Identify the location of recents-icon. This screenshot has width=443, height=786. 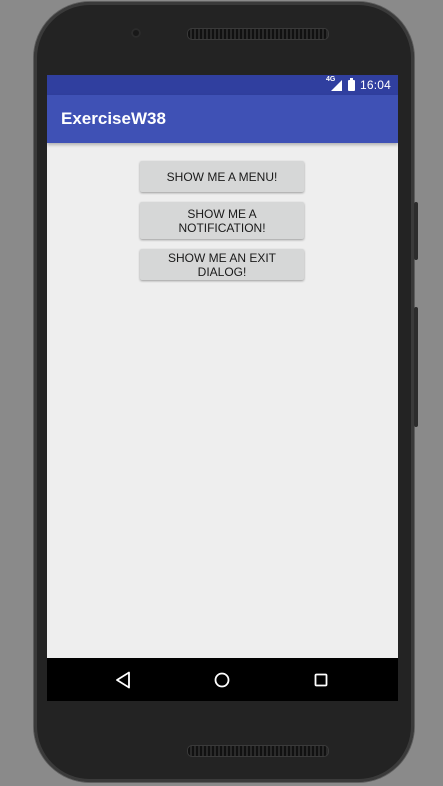
(321, 679).